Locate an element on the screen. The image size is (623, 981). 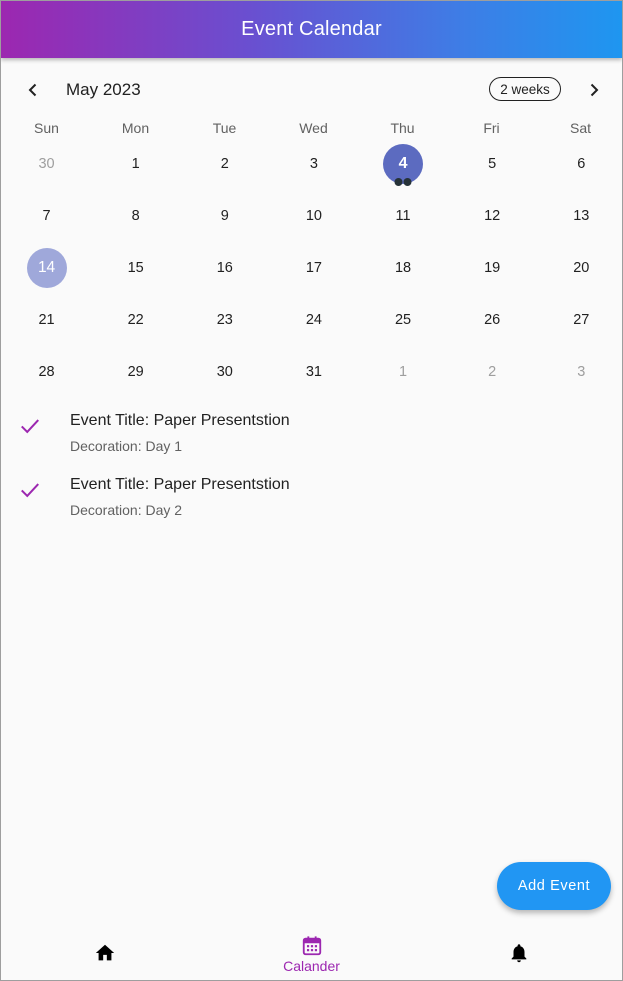
day-cell: 25 is located at coordinates (403, 320).